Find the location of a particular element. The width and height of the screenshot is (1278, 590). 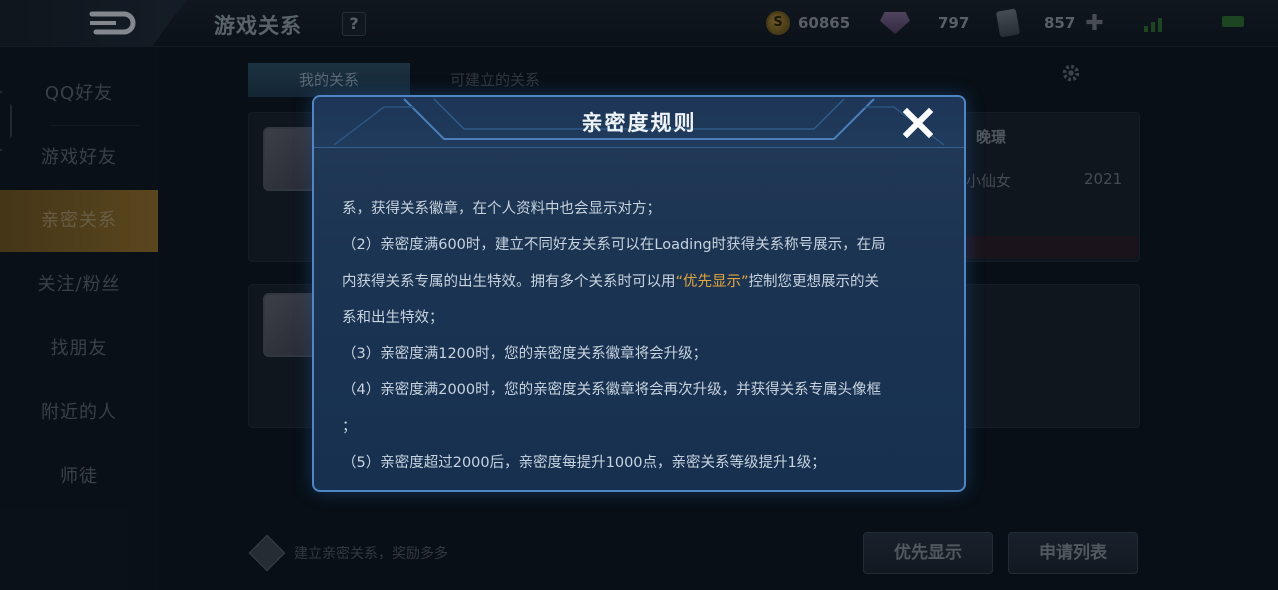

rule-line: 系，获得关系徽章，在个人资料中也会显示对方； is located at coordinates (501, 209).